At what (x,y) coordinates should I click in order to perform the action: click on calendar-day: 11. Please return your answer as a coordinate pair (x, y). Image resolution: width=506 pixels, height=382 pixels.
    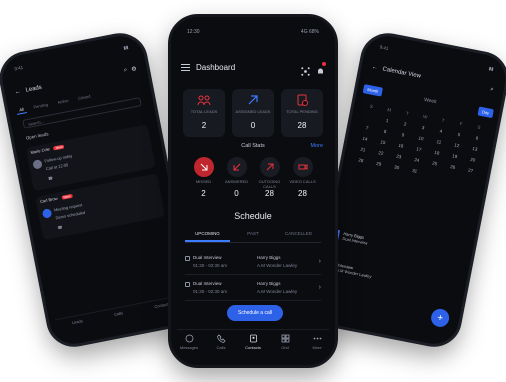
    Looking at the image, I should click on (439, 142).